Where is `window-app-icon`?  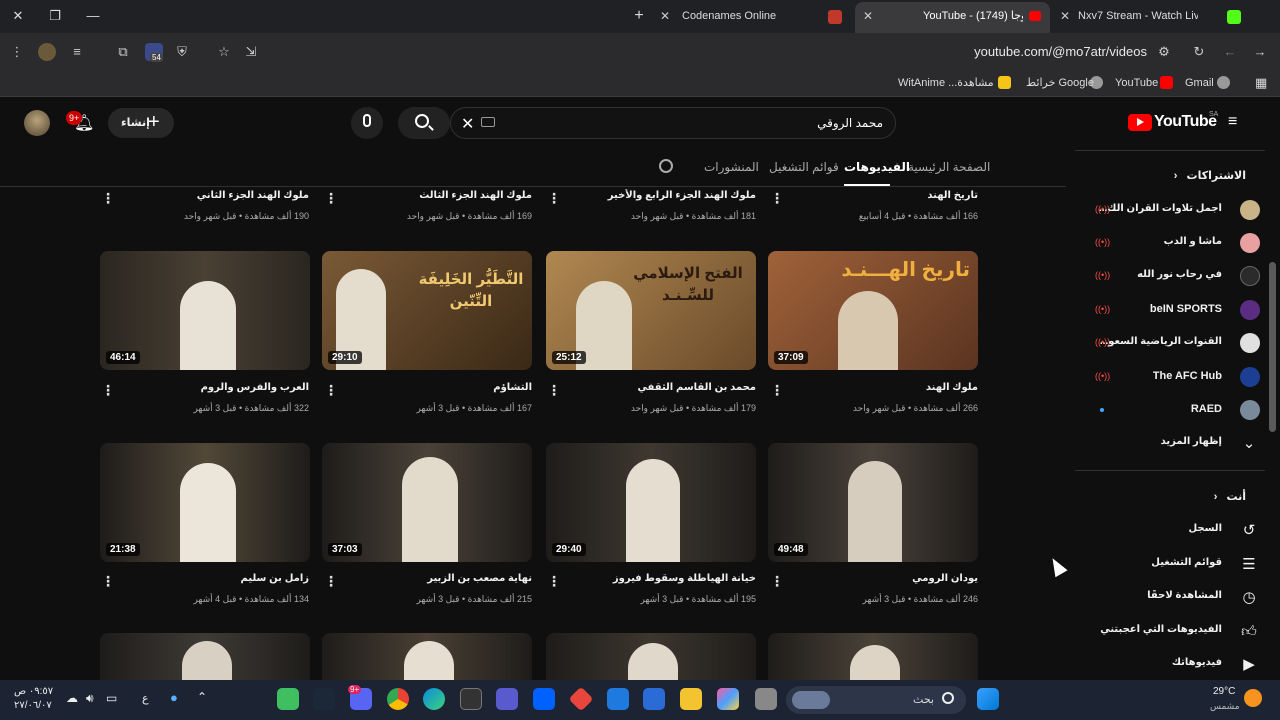 window-app-icon is located at coordinates (766, 699).